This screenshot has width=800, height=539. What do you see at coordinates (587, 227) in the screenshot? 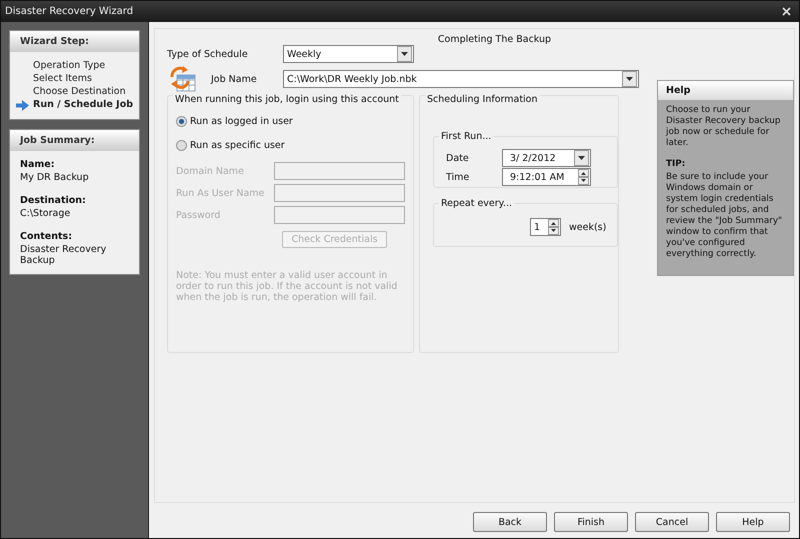
I see `unit-label: week(s)` at bounding box center [587, 227].